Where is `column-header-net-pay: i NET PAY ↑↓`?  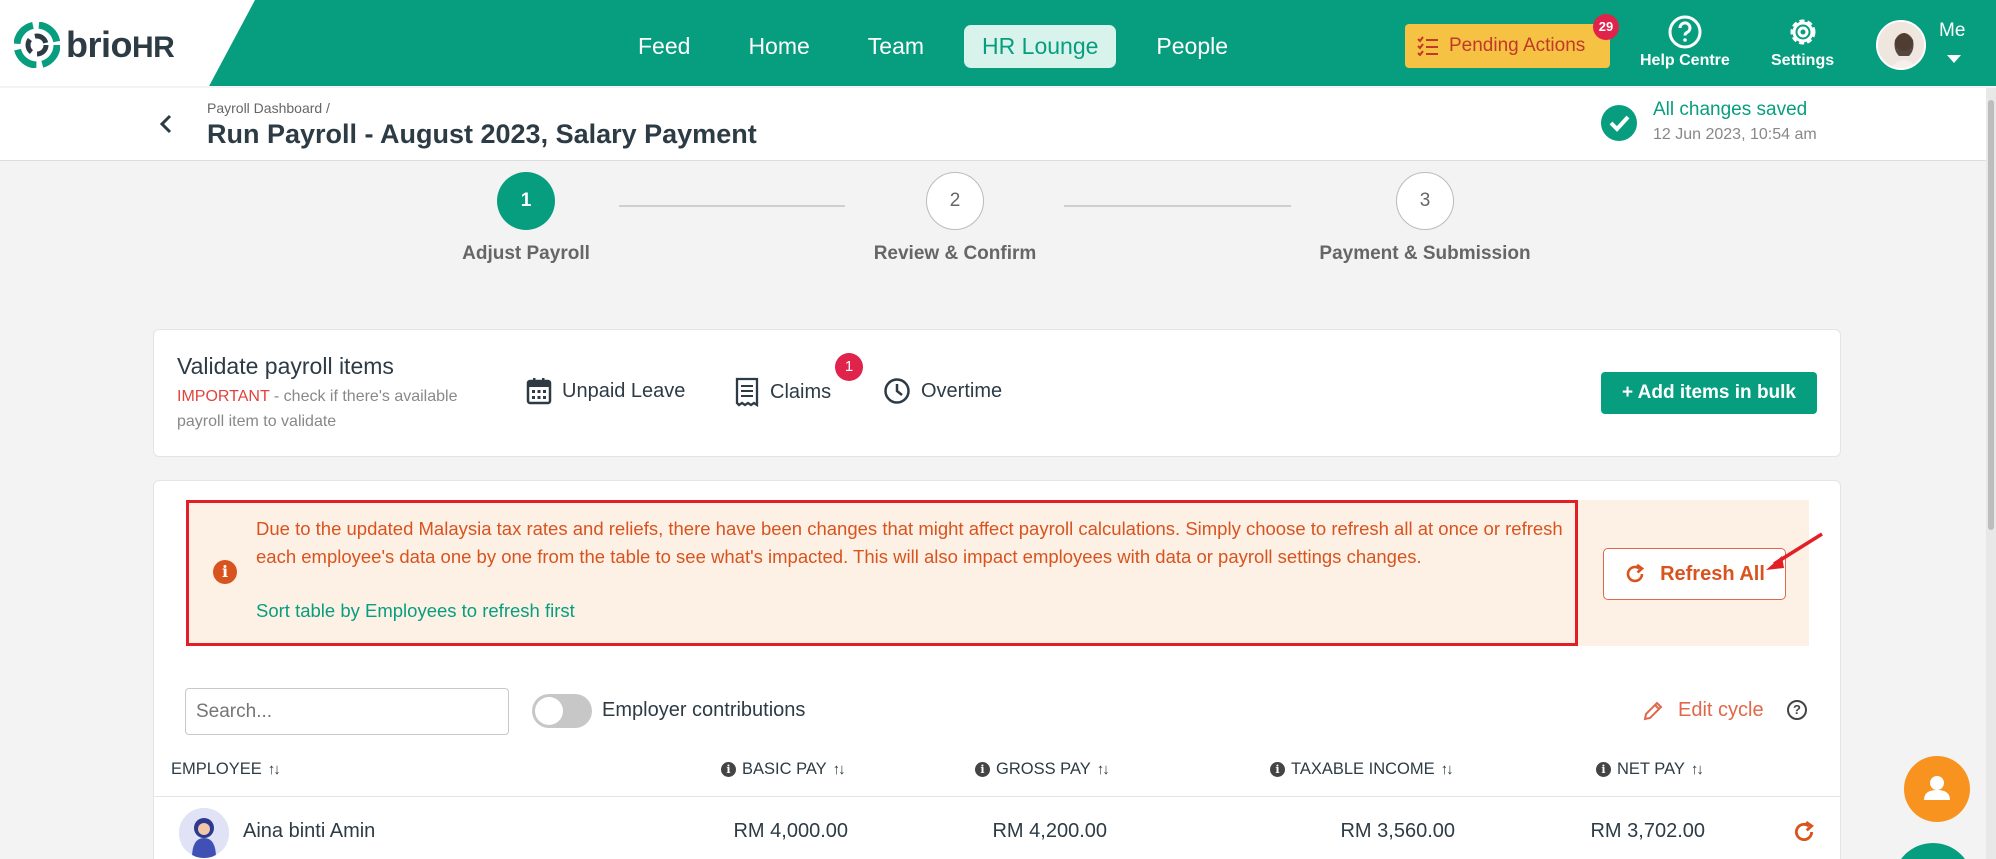 column-header-net-pay: i NET PAY ↑↓ is located at coordinates (1650, 769).